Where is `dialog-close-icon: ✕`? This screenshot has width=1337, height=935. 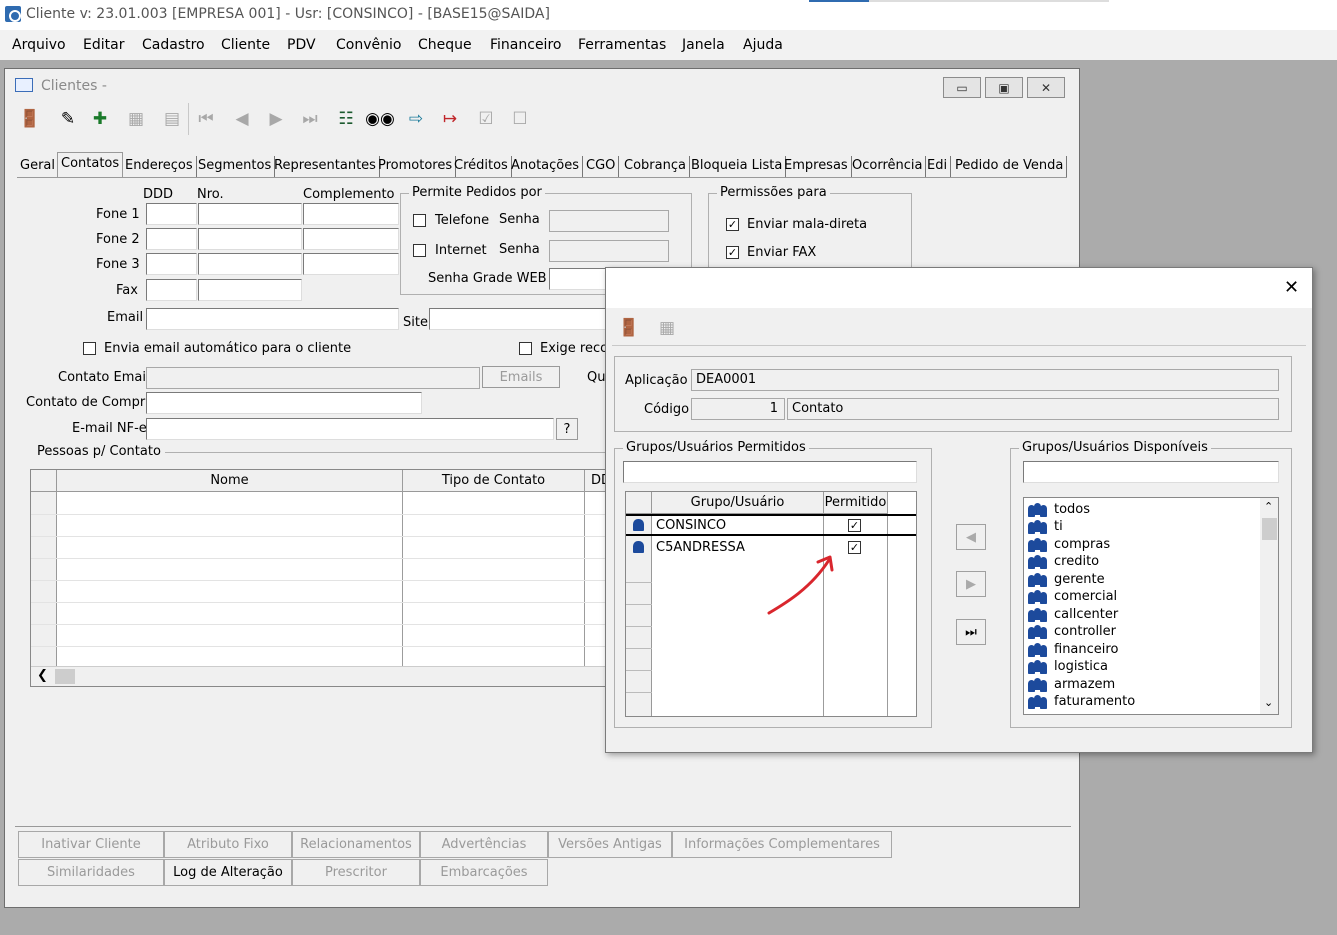 dialog-close-icon: ✕ is located at coordinates (1291, 287).